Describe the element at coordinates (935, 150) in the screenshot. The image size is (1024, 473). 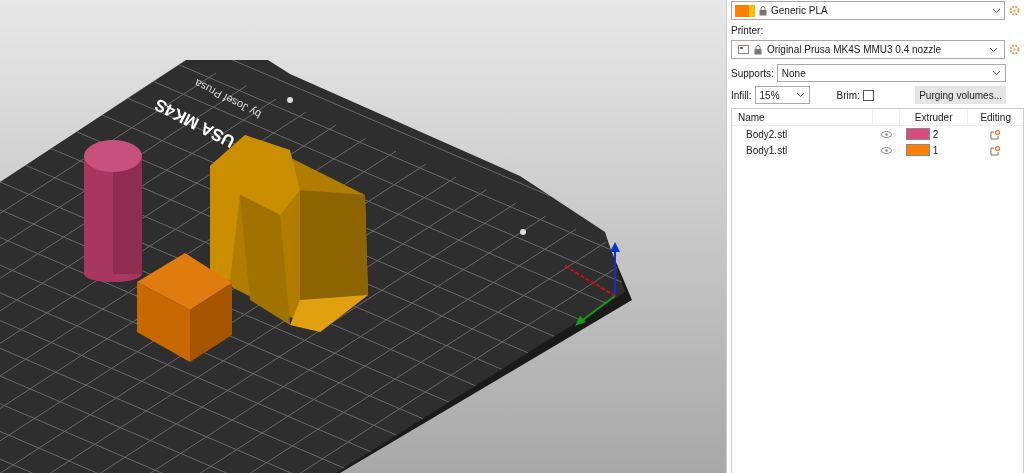
I see `extruder-number: 1` at that location.